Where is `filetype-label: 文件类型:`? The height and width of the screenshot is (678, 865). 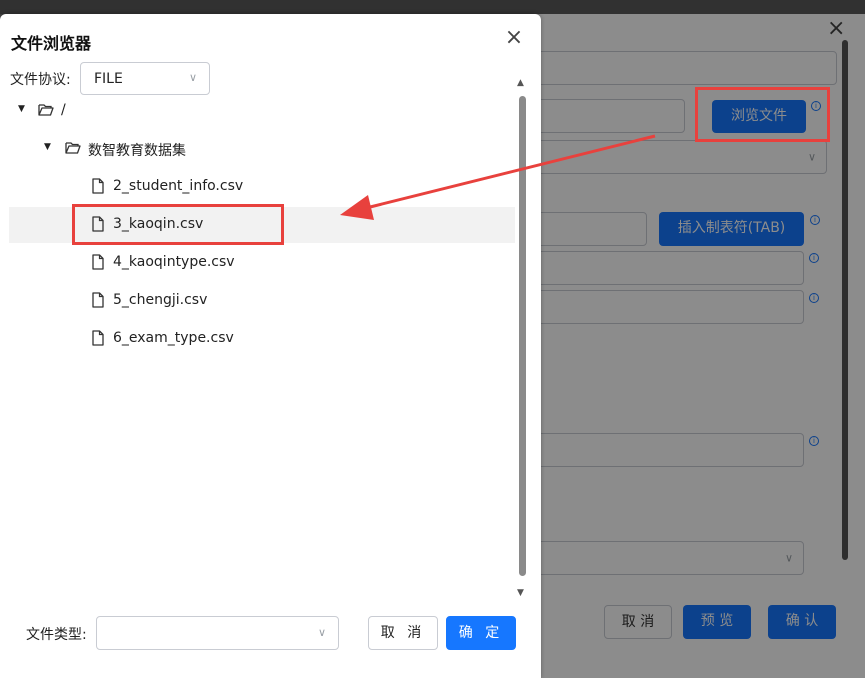
filetype-label: 文件类型: is located at coordinates (56, 635).